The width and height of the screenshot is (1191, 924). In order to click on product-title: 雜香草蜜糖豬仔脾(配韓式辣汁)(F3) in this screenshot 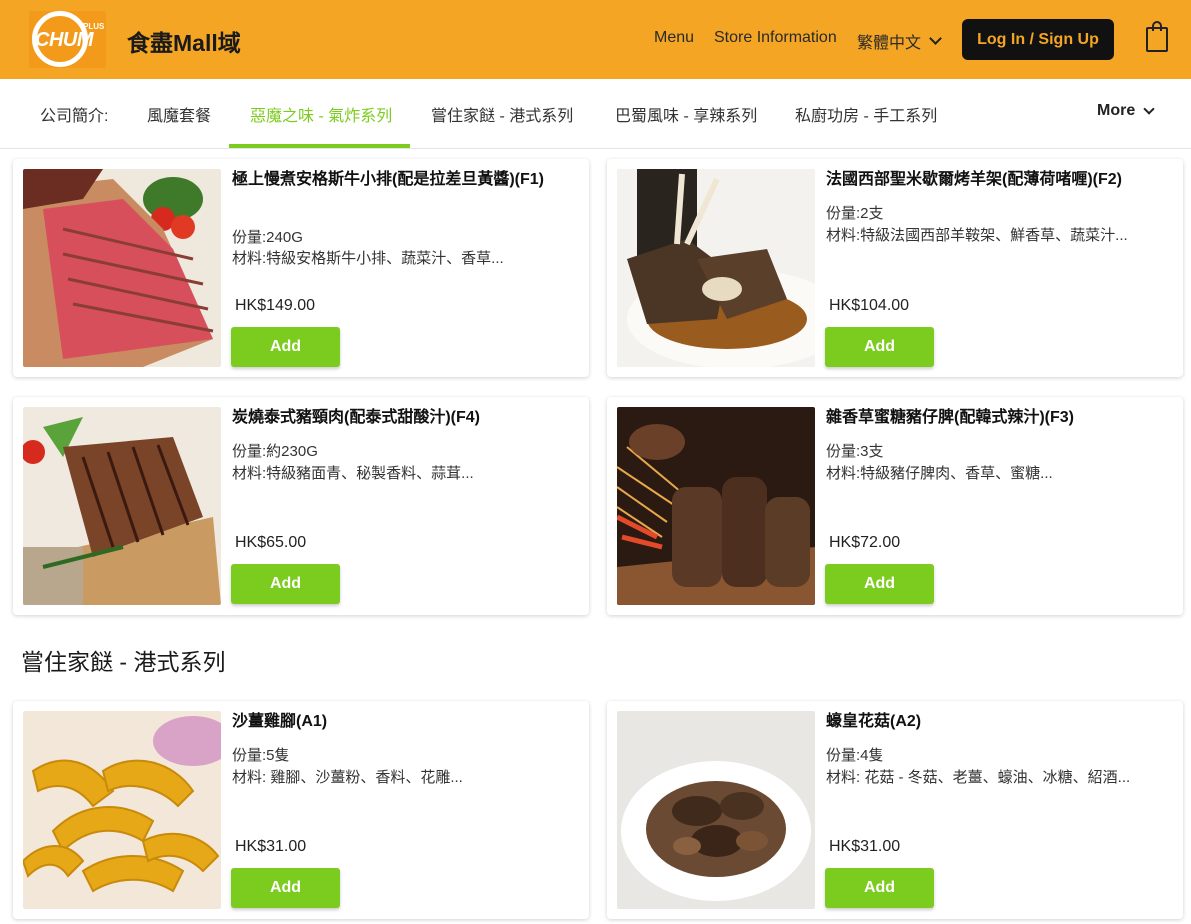, I will do `click(950, 417)`.